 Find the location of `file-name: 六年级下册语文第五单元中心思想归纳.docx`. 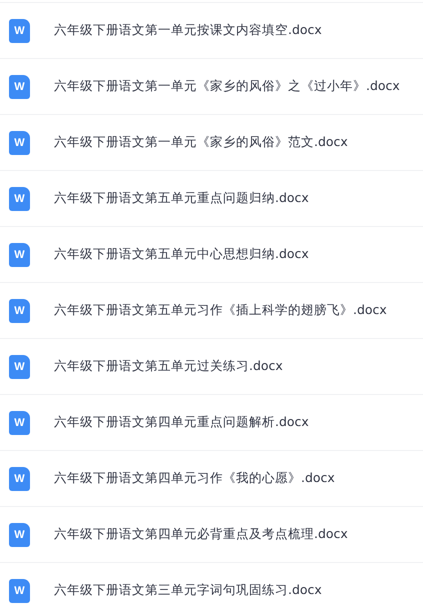

file-name: 六年级下册语文第五单元中心思想归纳.docx is located at coordinates (181, 254).